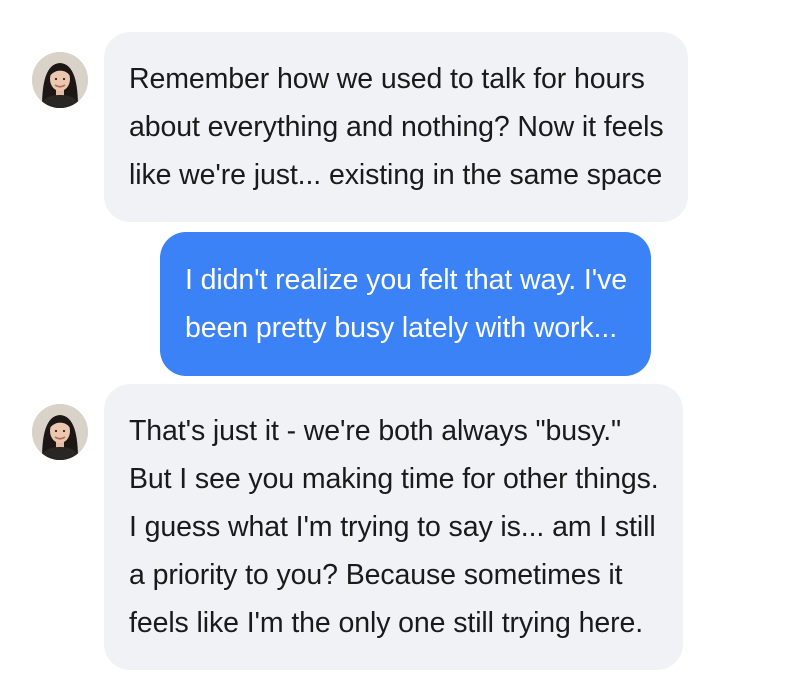 The height and width of the screenshot is (688, 808). What do you see at coordinates (406, 280) in the screenshot?
I see `message-text-line: I didn't realize you felt that way. I've` at bounding box center [406, 280].